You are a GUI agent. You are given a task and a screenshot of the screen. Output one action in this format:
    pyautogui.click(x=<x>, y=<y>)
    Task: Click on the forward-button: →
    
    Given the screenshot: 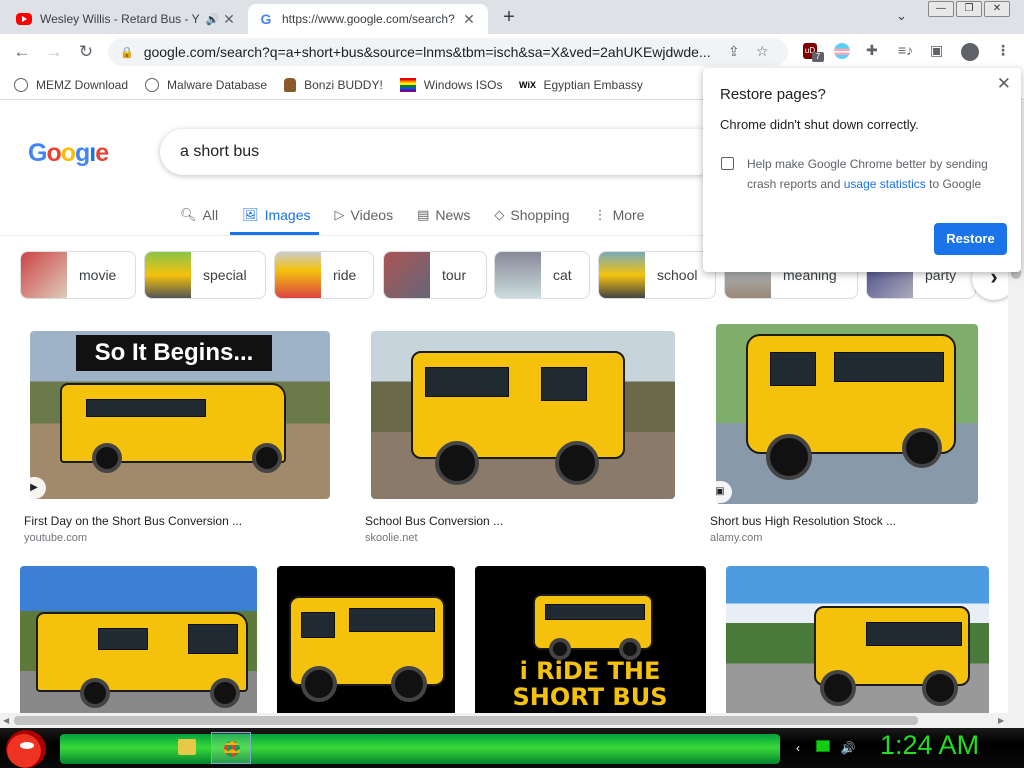 What is the action you would take?
    pyautogui.click(x=54, y=52)
    